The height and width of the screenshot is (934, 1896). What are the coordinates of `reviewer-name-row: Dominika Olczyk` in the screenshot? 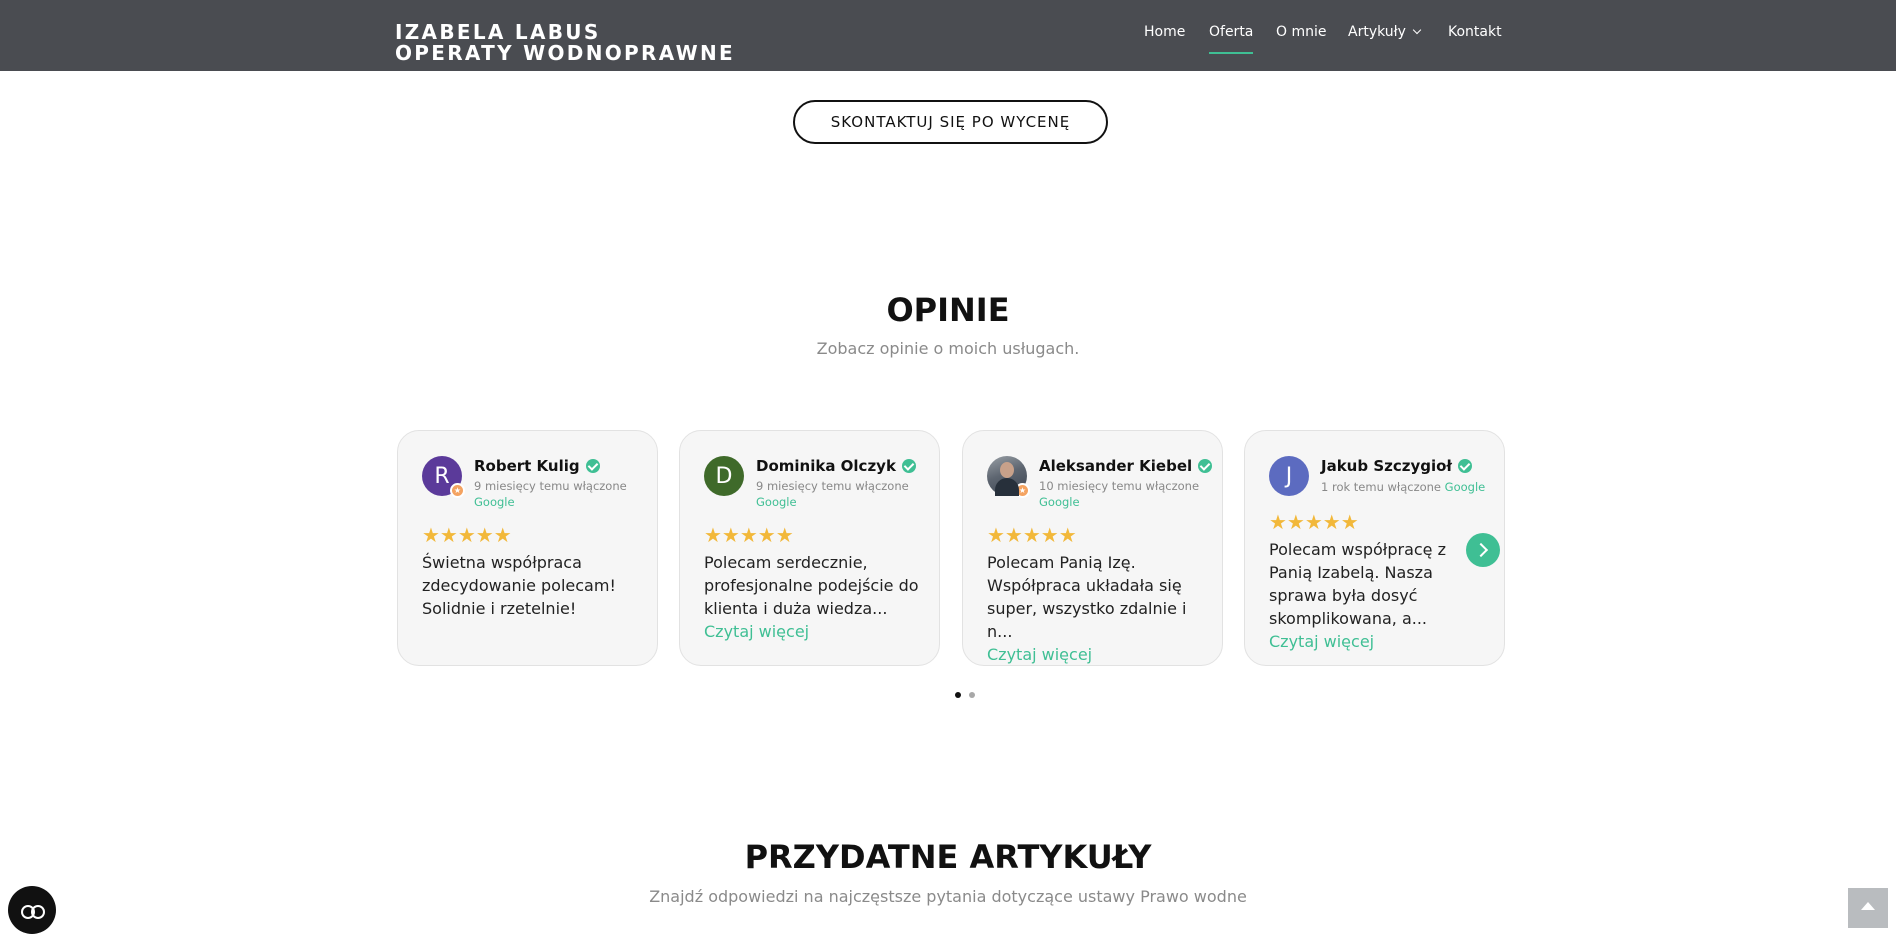 It's located at (836, 466).